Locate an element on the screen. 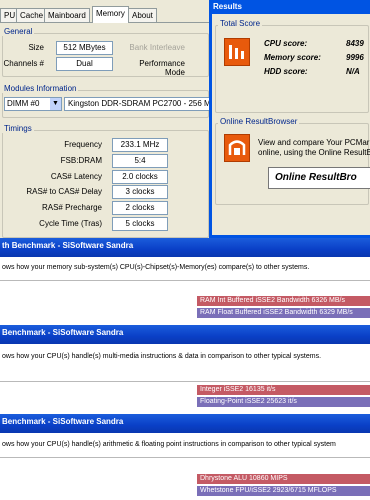  performance-mode-label: Performance Mode is located at coordinates (162, 68).